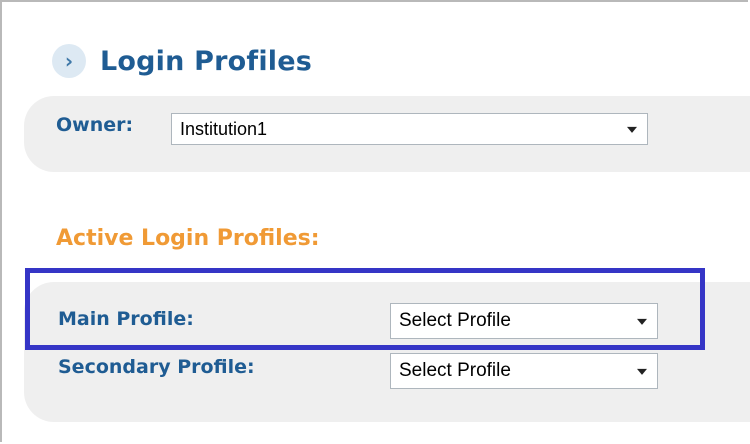  I want to click on owner-label: Owner:, so click(95, 125).